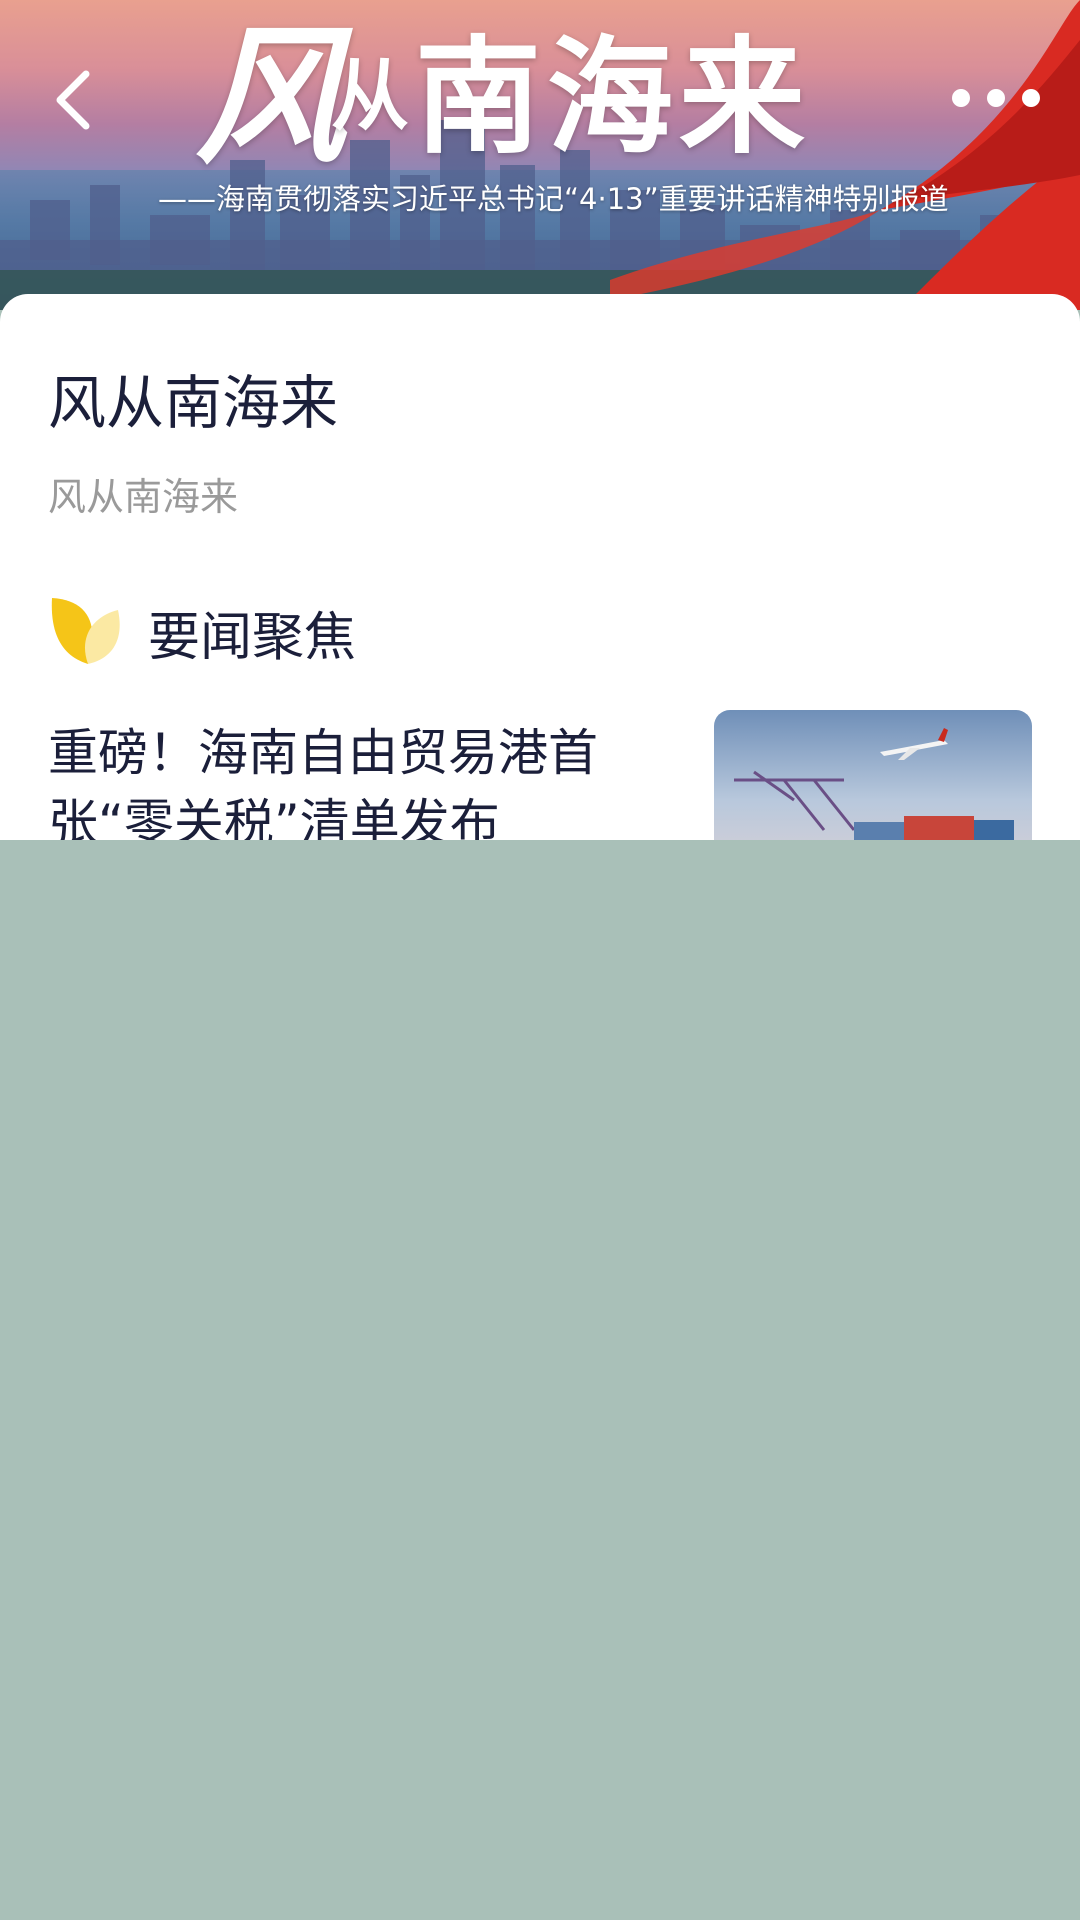 The width and height of the screenshot is (1080, 1920). I want to click on section-header: 要闻聚焦, so click(202, 632).